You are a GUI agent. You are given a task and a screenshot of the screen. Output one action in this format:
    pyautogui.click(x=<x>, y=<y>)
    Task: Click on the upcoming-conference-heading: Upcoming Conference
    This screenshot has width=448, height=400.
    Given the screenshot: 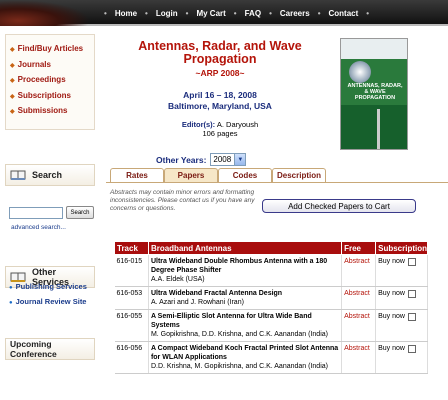 What is the action you would take?
    pyautogui.click(x=50, y=349)
    